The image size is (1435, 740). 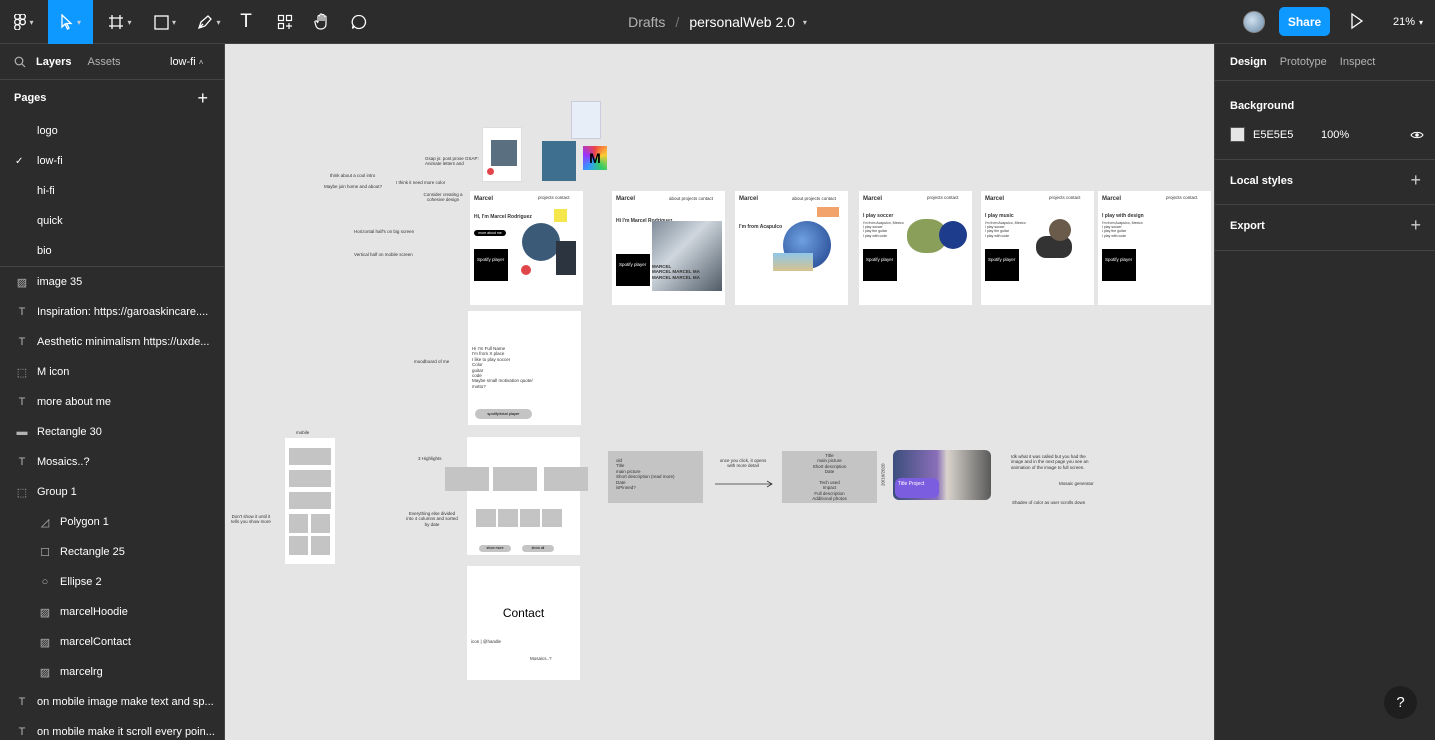 What do you see at coordinates (364, 186) in the screenshot?
I see `note-maybe-join: Maybe join home and about?` at bounding box center [364, 186].